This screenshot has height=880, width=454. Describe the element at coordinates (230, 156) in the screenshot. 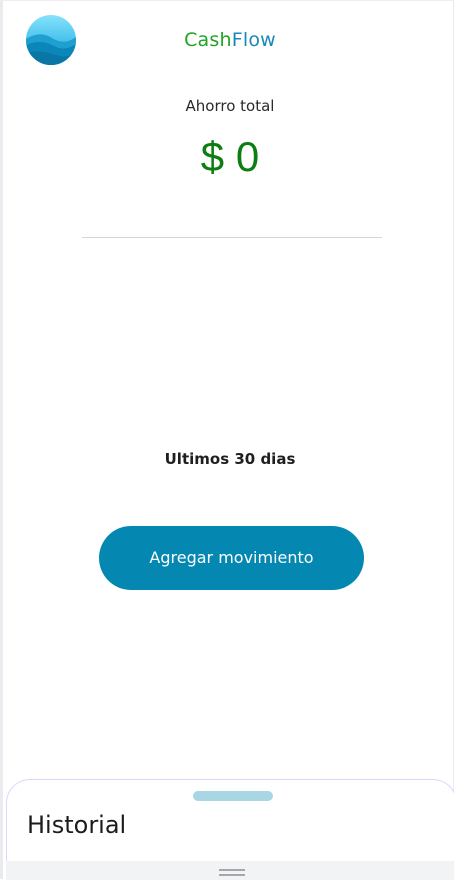

I see `total-savings-value: $ 0` at that location.